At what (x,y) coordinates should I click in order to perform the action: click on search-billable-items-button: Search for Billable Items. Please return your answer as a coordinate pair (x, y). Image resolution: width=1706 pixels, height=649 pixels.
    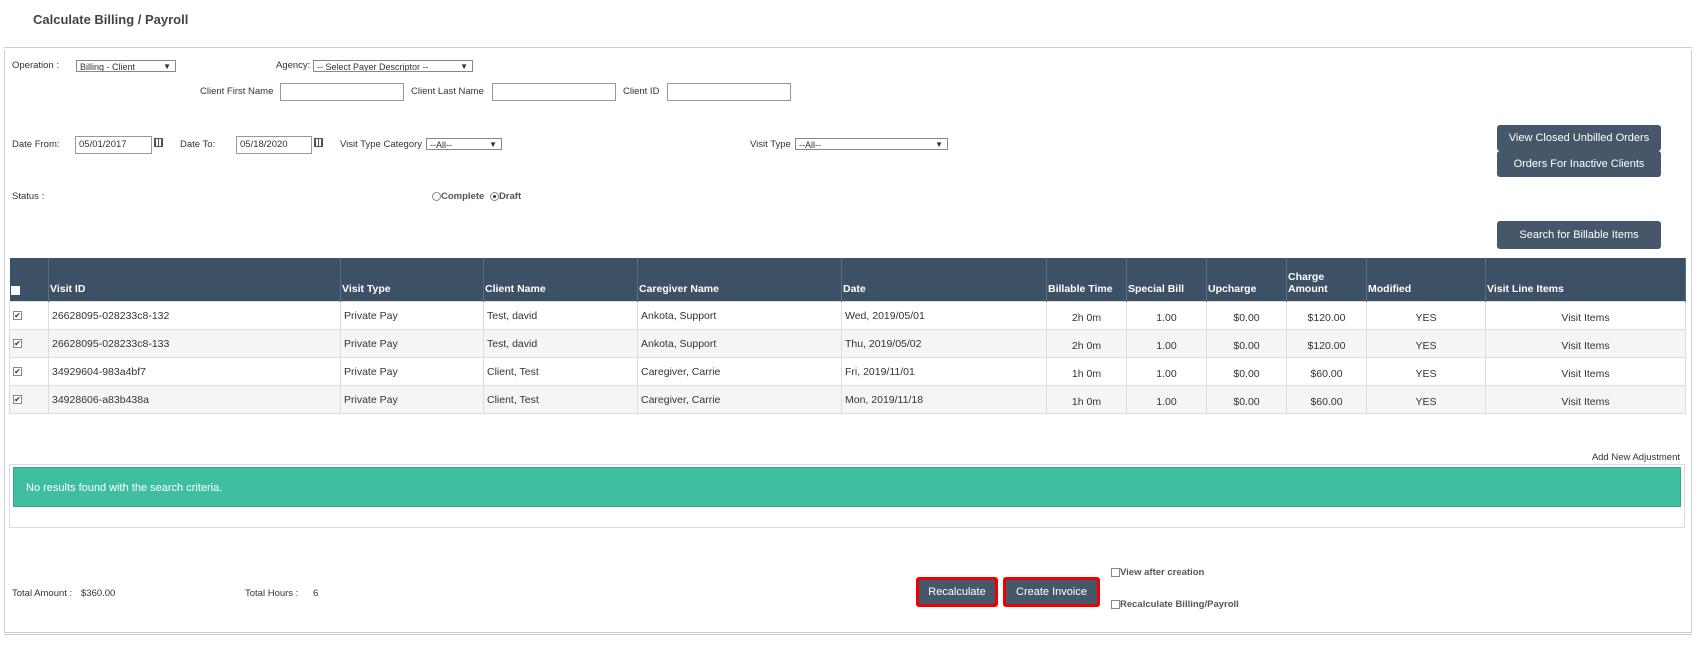
    Looking at the image, I should click on (1579, 235).